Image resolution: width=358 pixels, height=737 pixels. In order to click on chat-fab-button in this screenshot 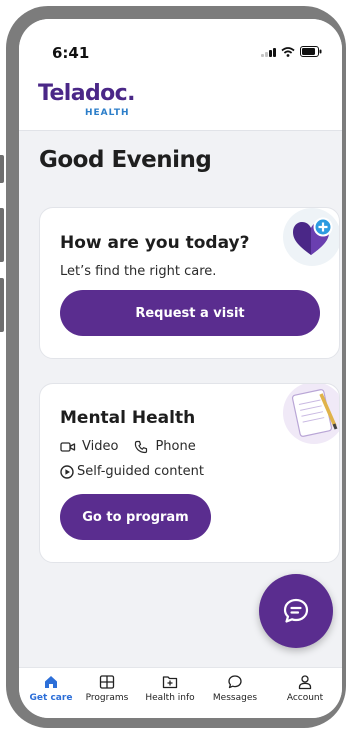, I will do `click(296, 611)`.